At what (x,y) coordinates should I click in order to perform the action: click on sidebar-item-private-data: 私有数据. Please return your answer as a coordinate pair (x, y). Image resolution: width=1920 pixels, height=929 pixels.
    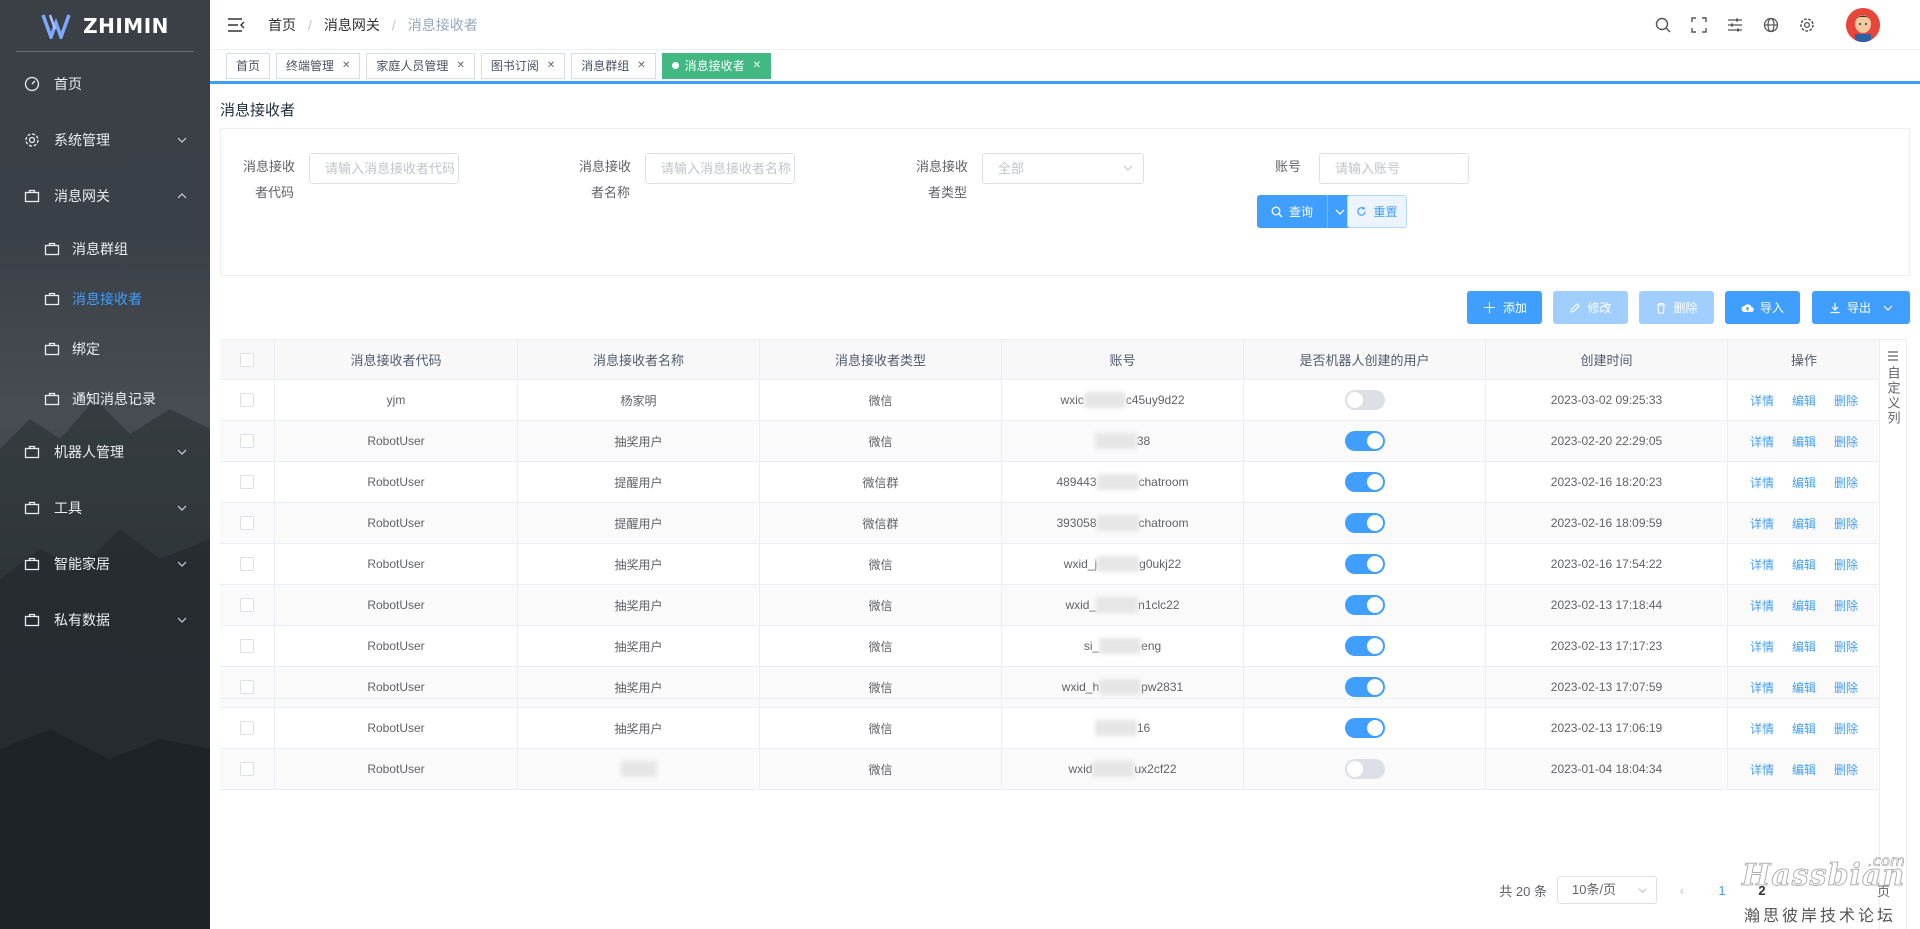
    Looking at the image, I should click on (105, 620).